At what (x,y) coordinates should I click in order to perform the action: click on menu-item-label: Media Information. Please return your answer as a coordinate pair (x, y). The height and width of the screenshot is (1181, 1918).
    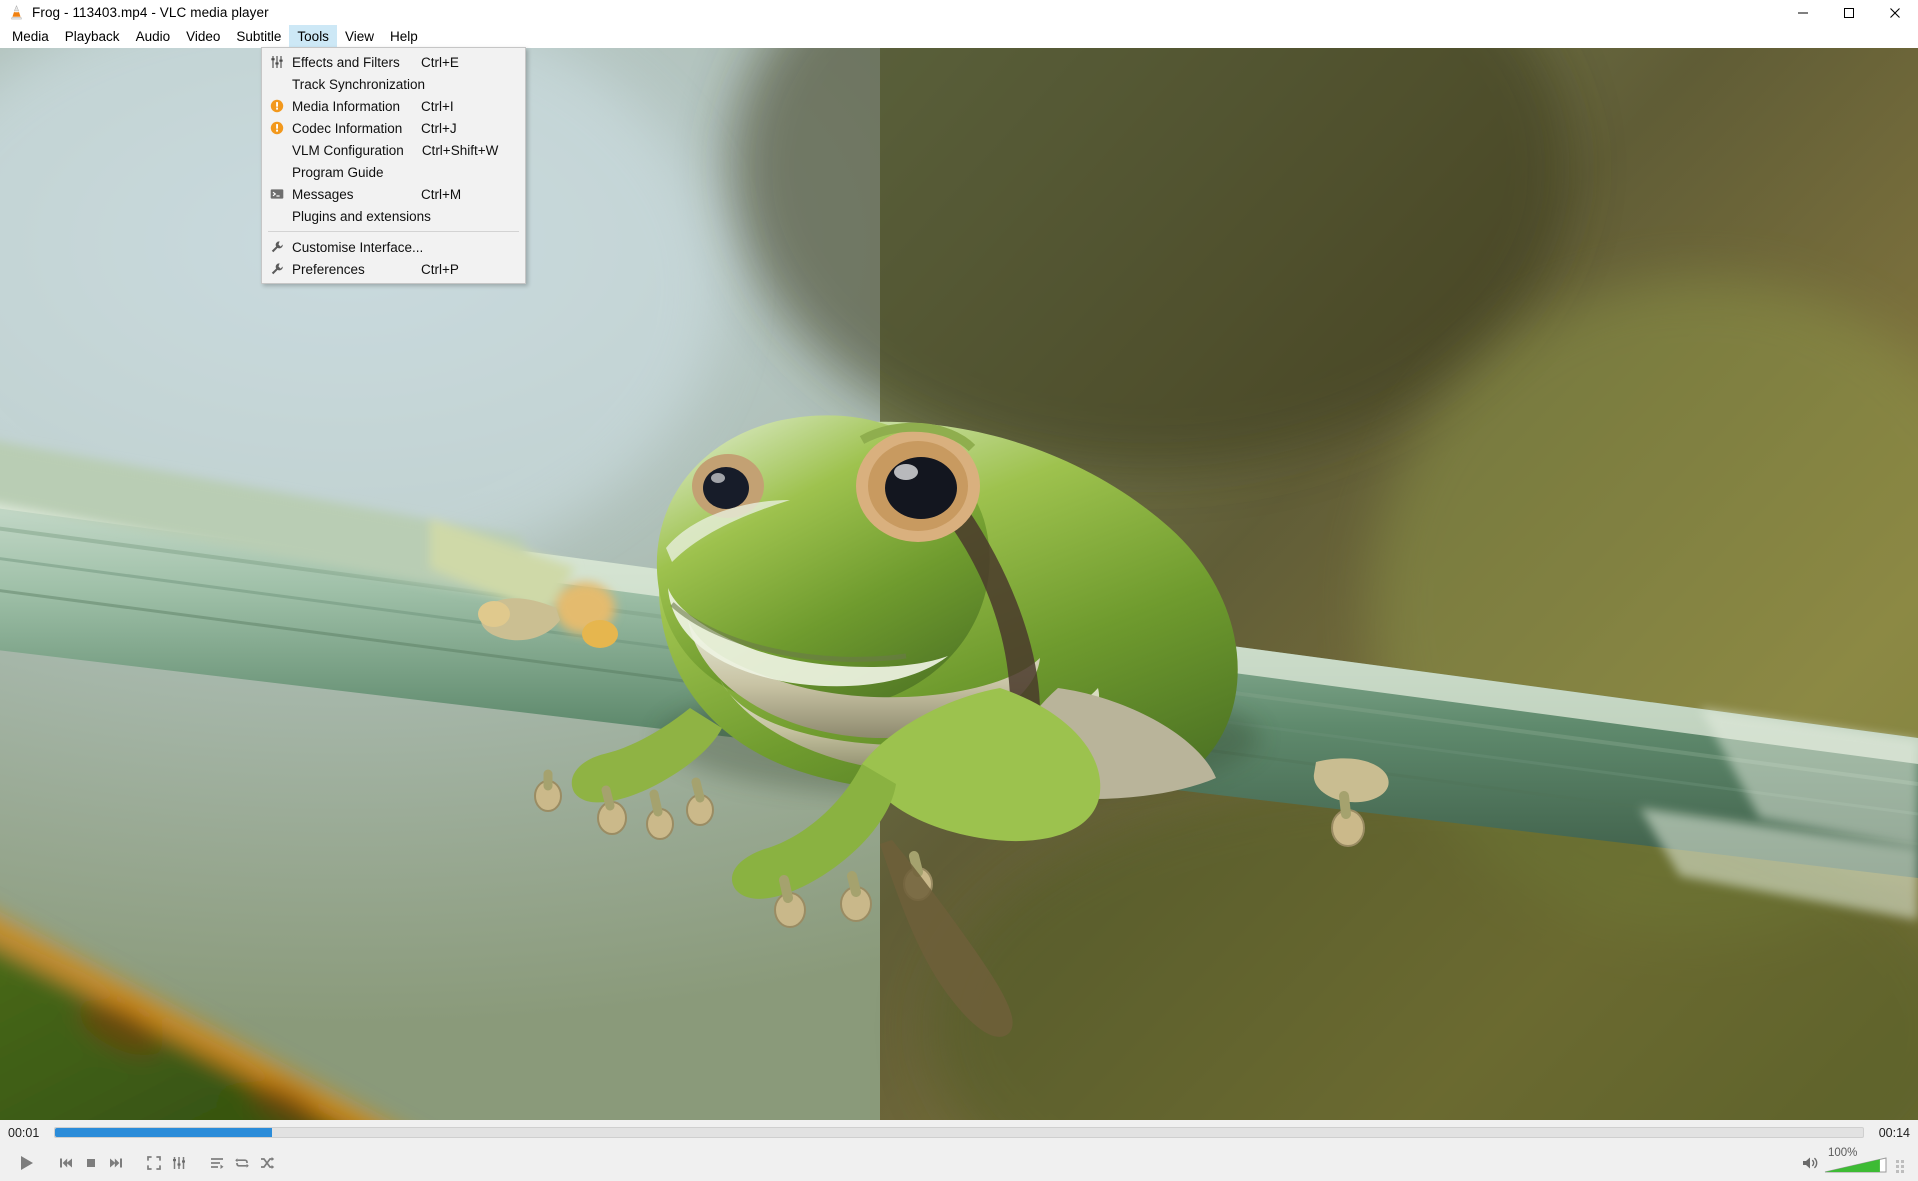
    Looking at the image, I should click on (346, 106).